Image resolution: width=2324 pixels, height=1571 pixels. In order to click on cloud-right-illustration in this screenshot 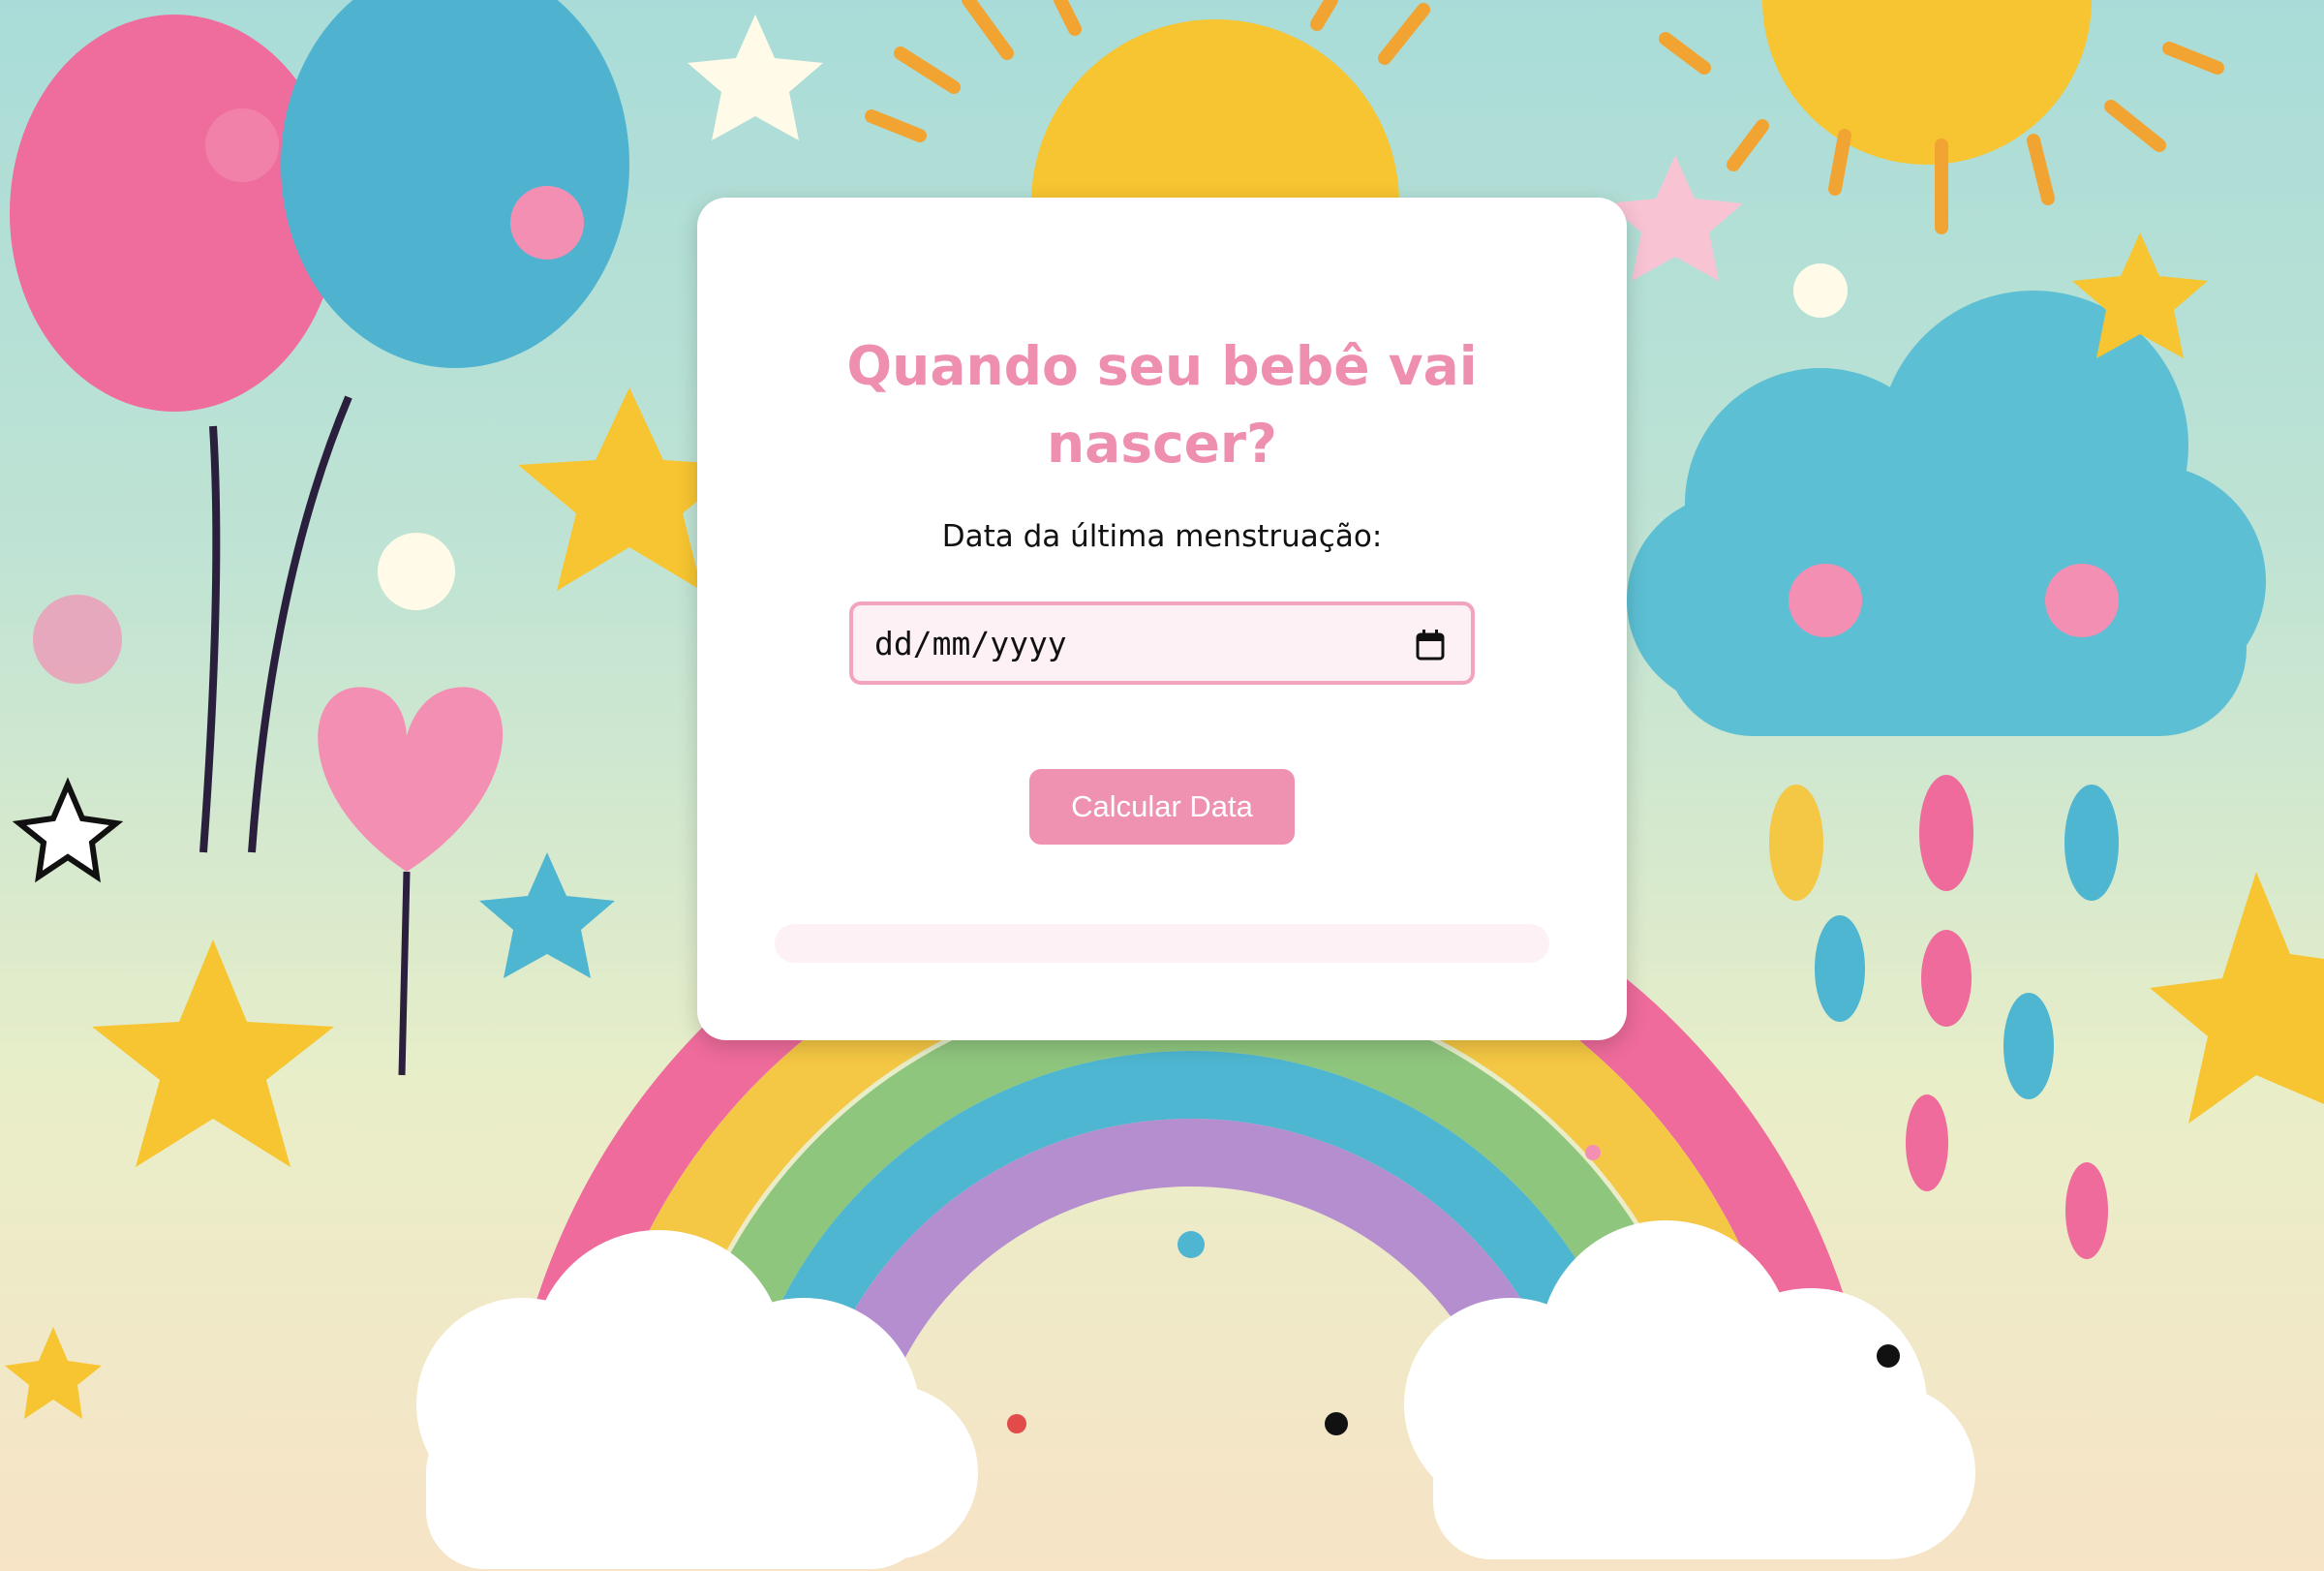, I will do `click(1947, 514)`.